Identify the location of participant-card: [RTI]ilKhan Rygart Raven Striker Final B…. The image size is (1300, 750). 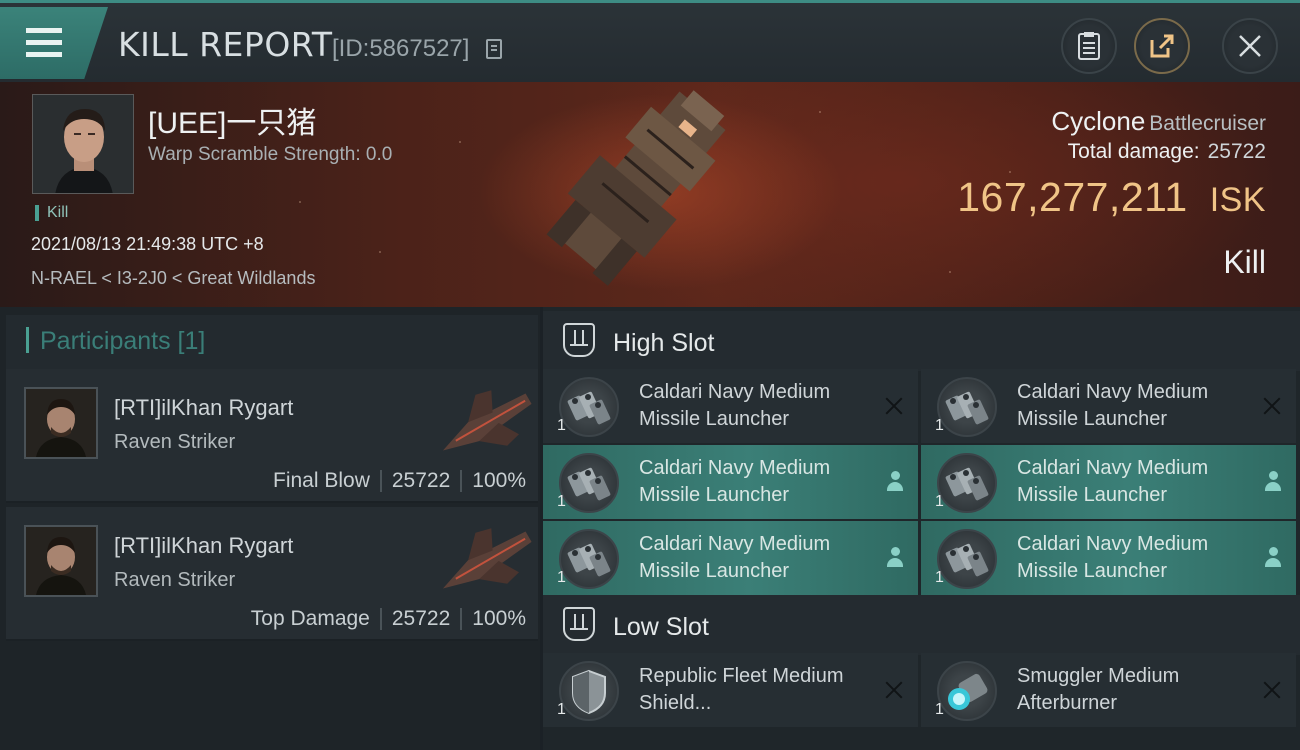
(272, 436).